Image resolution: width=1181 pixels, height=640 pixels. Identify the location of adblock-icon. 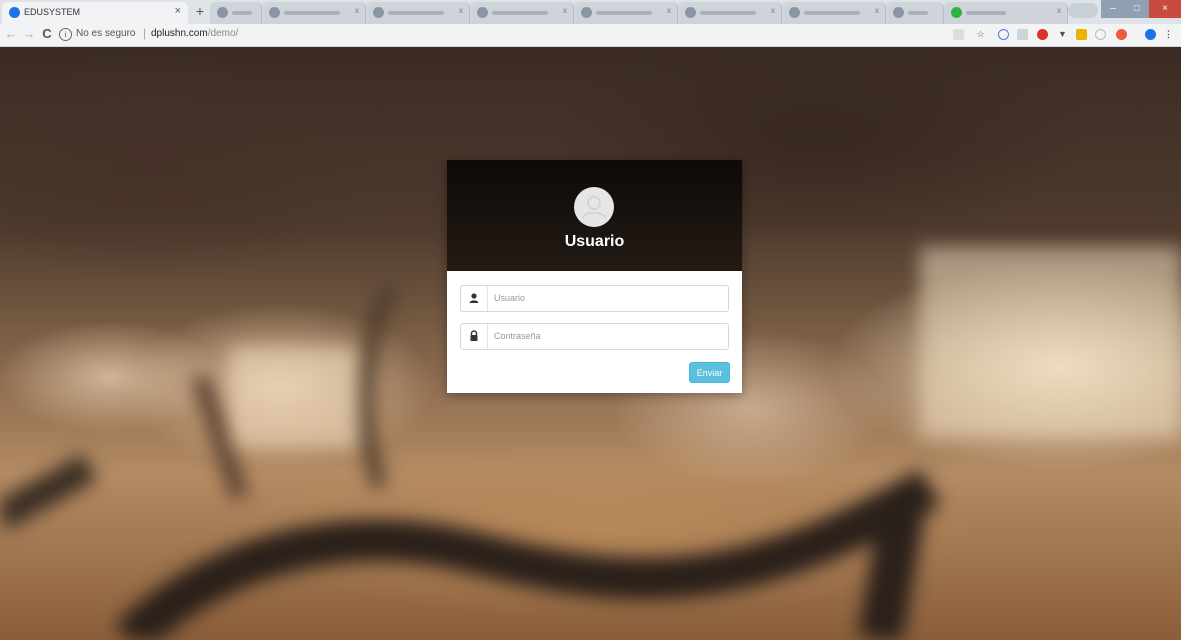
(1042, 34).